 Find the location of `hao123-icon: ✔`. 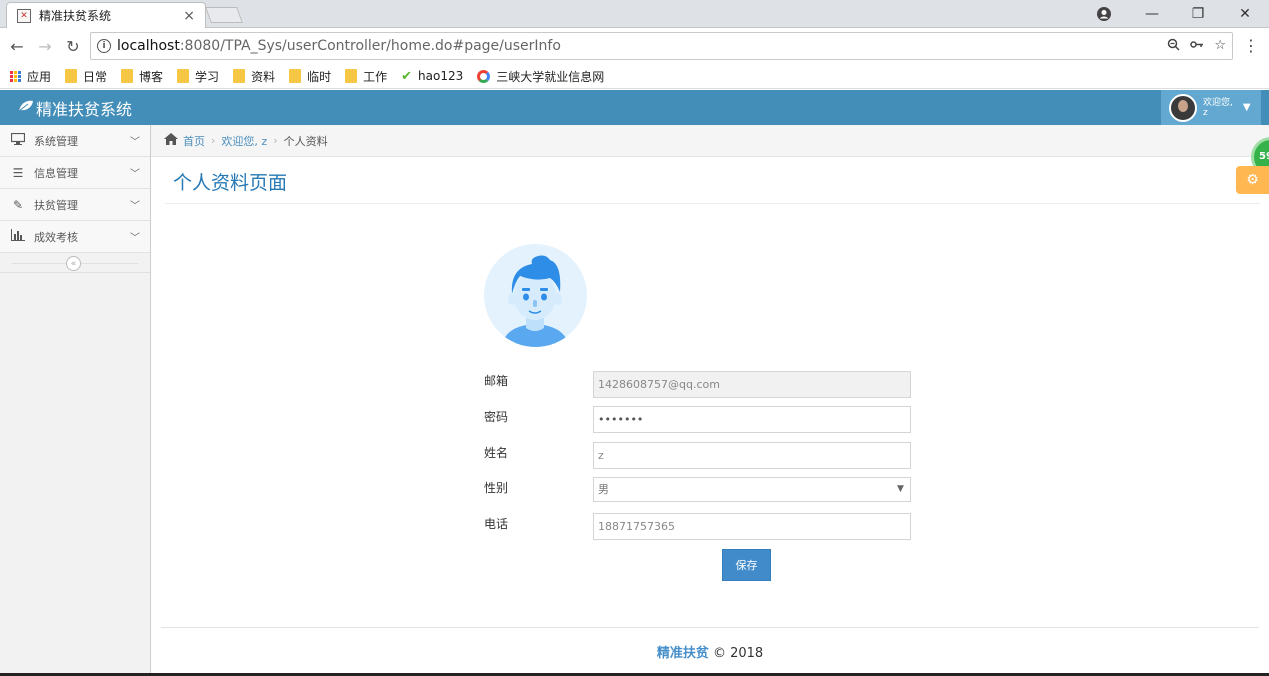

hao123-icon: ✔ is located at coordinates (407, 76).